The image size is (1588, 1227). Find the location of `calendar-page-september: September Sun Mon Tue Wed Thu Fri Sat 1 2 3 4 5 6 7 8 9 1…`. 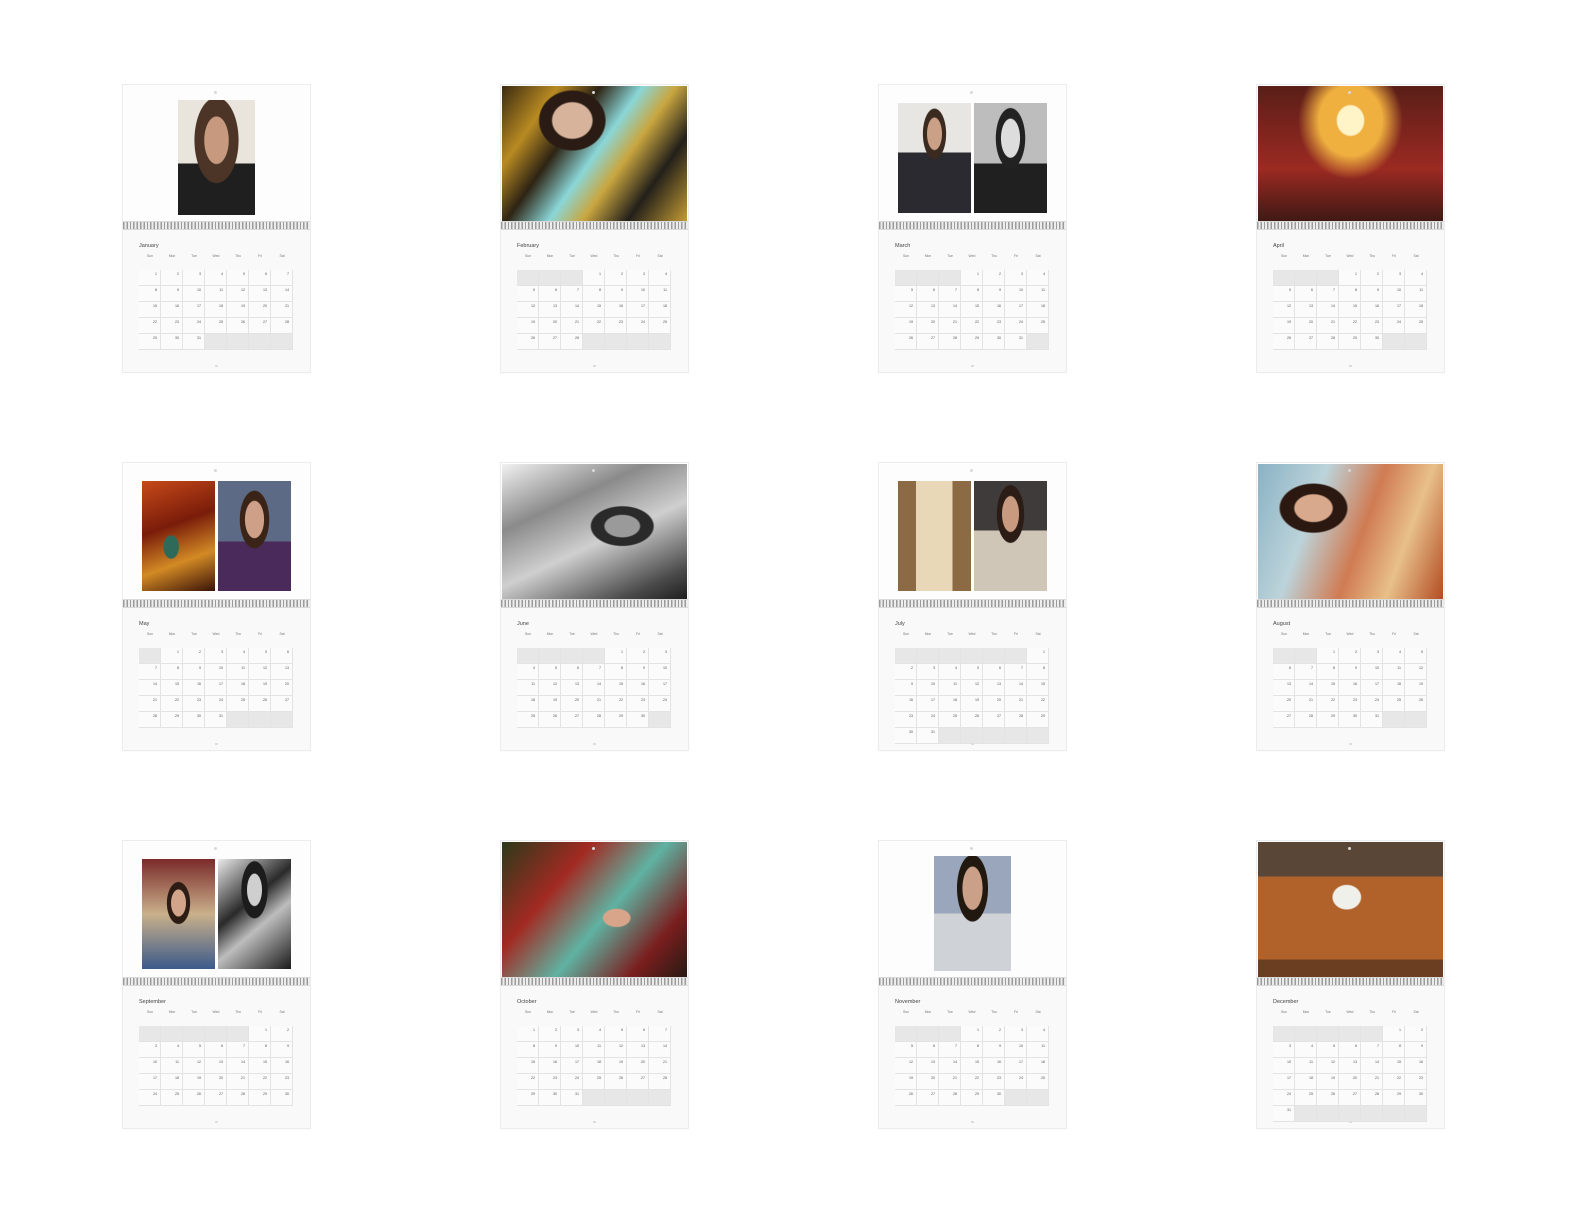

calendar-page-september: September Sun Mon Tue Wed Thu Fri Sat 1 2 3 4 5 6 7 8 9 1… is located at coordinates (216, 984).